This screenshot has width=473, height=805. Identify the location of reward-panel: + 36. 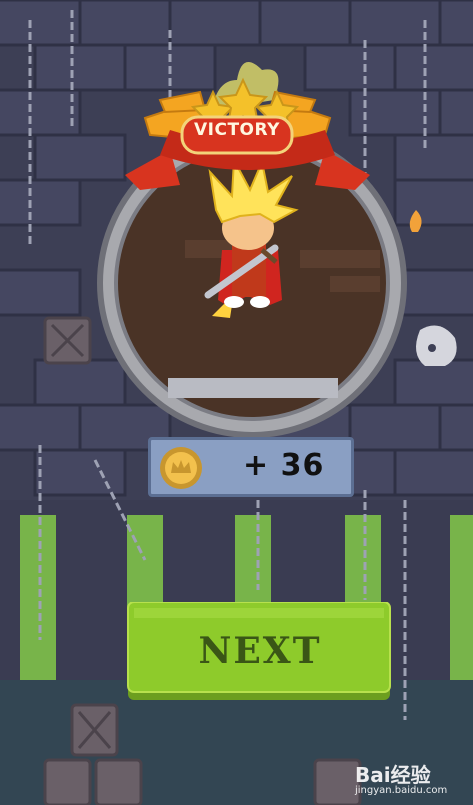
(251, 467).